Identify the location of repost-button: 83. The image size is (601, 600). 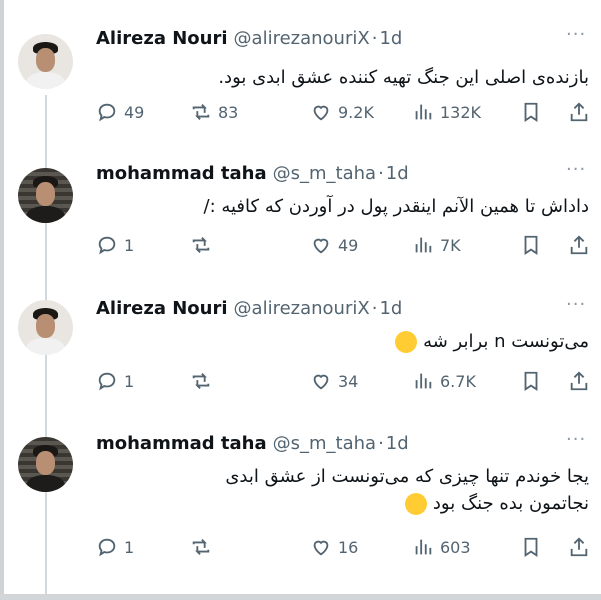
(214, 112).